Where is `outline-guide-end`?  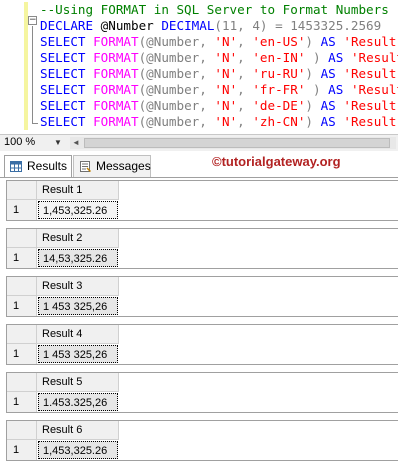 outline-guide-end is located at coordinates (35, 123).